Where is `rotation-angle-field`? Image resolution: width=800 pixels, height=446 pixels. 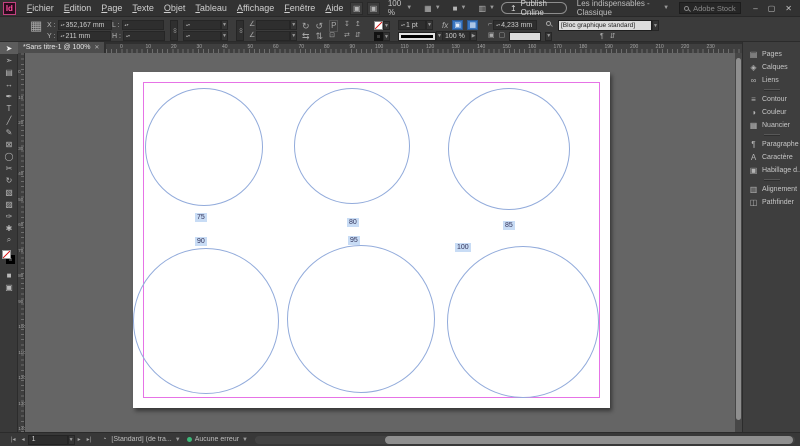
rotation-angle-field is located at coordinates (273, 25).